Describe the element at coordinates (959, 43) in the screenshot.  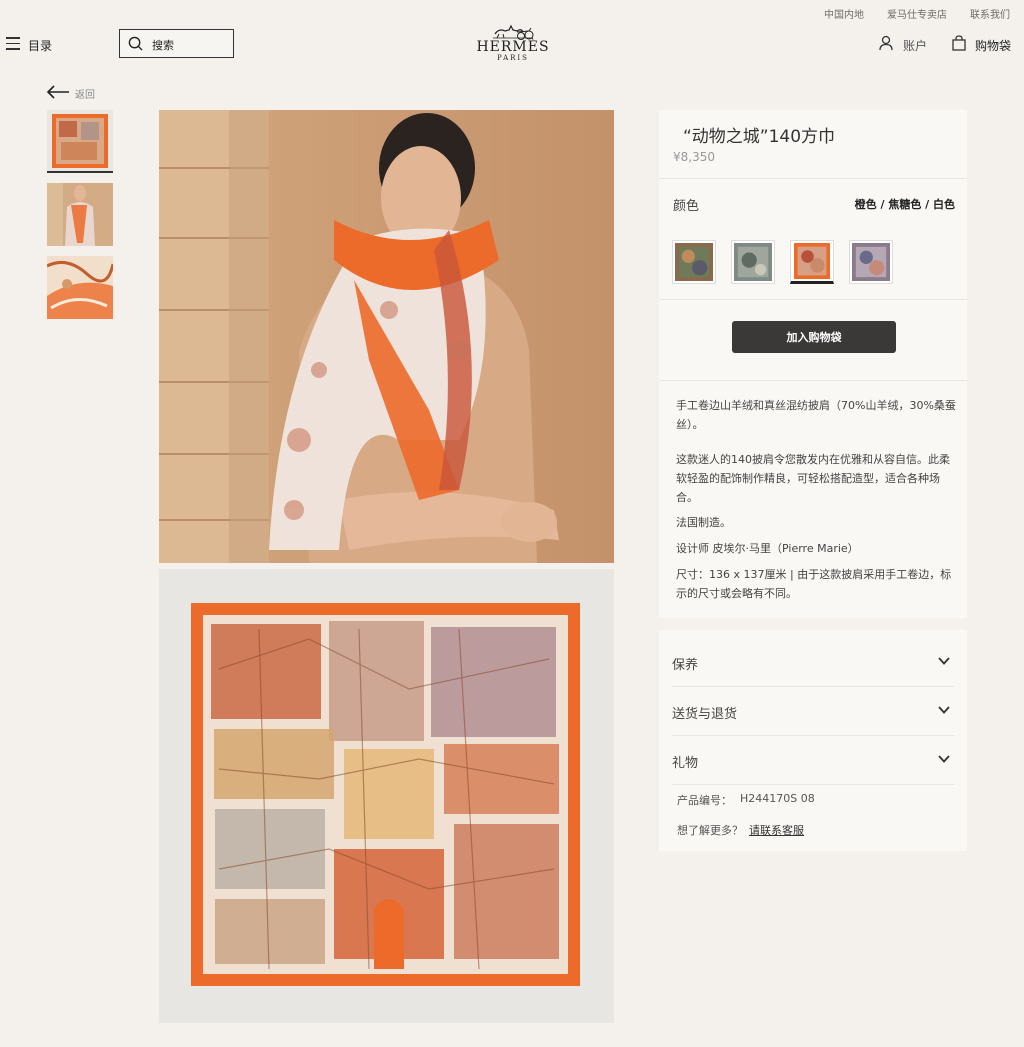
I see `shopping-bag-icon` at that location.